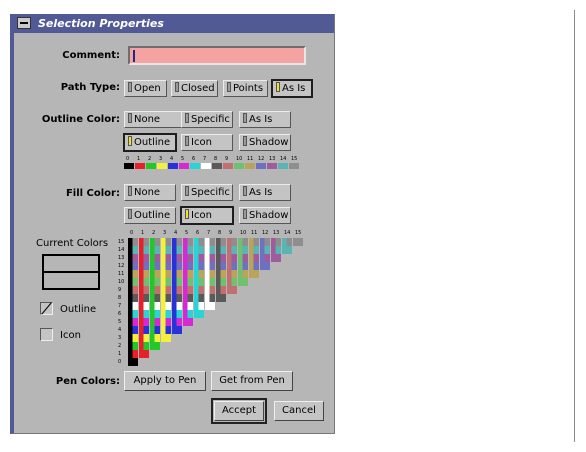  What do you see at coordinates (265, 119) in the screenshot?
I see `outline-asis-toggle: As Is` at bounding box center [265, 119].